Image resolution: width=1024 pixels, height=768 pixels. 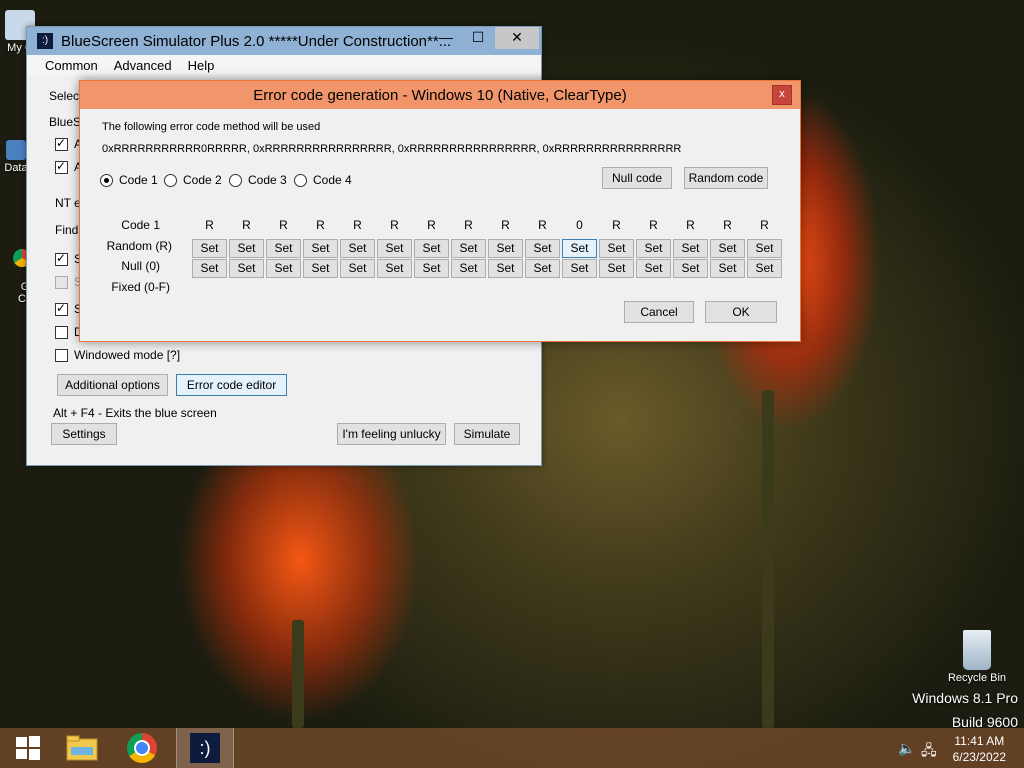 What do you see at coordinates (140, 225) in the screenshot?
I see `row-label-code: Code 1` at bounding box center [140, 225].